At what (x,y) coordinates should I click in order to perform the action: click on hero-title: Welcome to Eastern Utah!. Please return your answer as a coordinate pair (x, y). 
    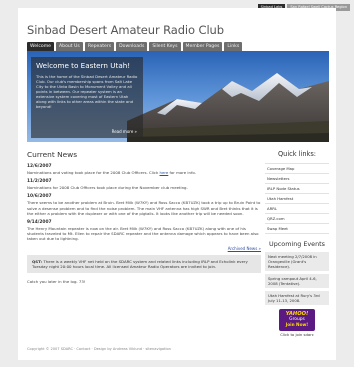
    Looking at the image, I should click on (83, 65).